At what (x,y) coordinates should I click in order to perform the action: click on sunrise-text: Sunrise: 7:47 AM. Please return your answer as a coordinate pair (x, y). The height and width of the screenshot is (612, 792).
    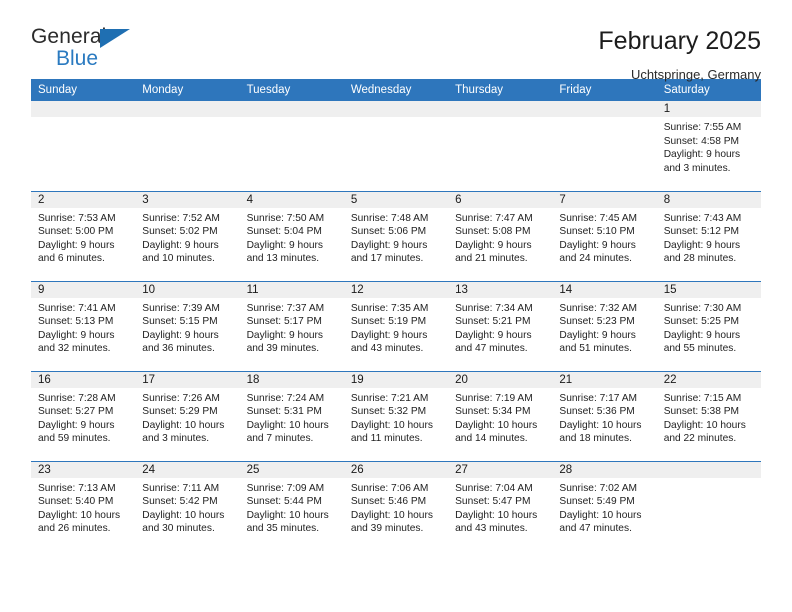
    Looking at the image, I should click on (494, 218).